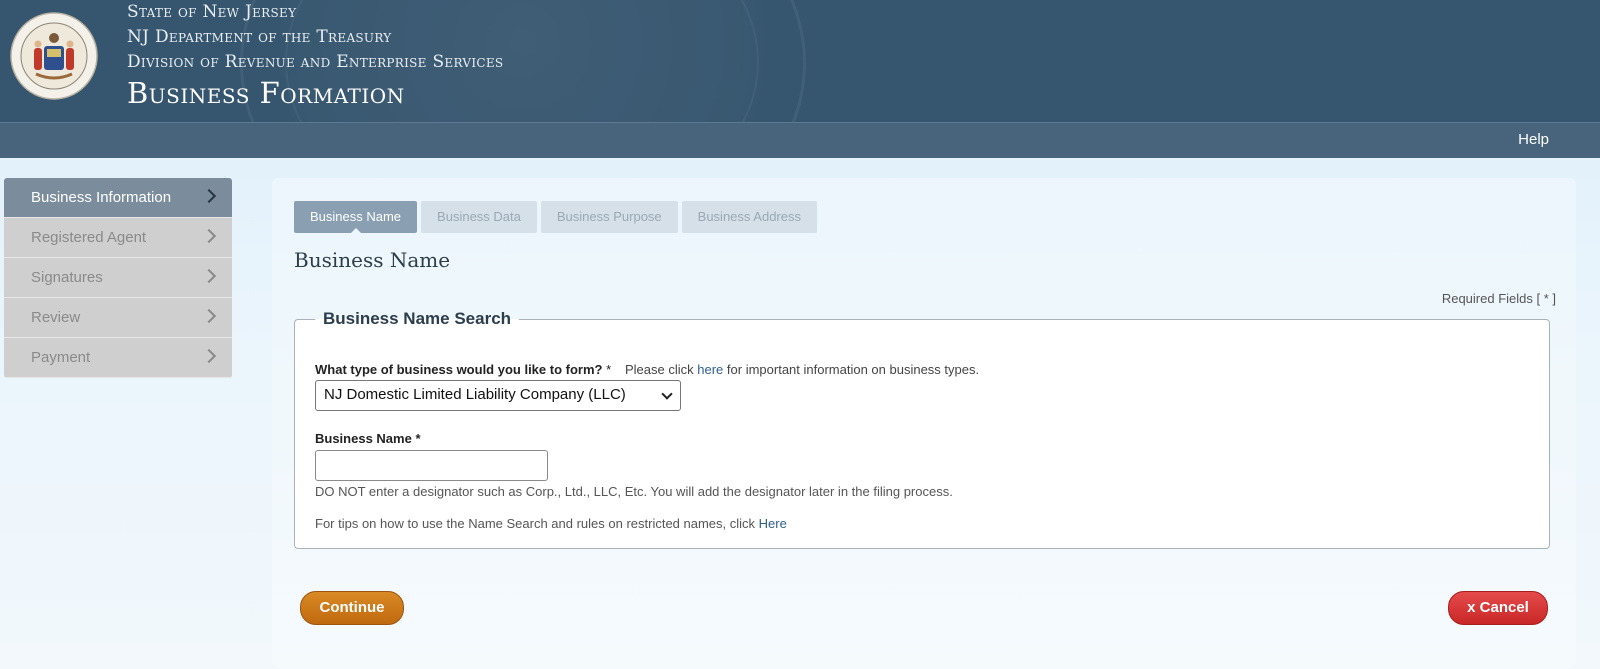  I want to click on top-navbar: Help, so click(800, 140).